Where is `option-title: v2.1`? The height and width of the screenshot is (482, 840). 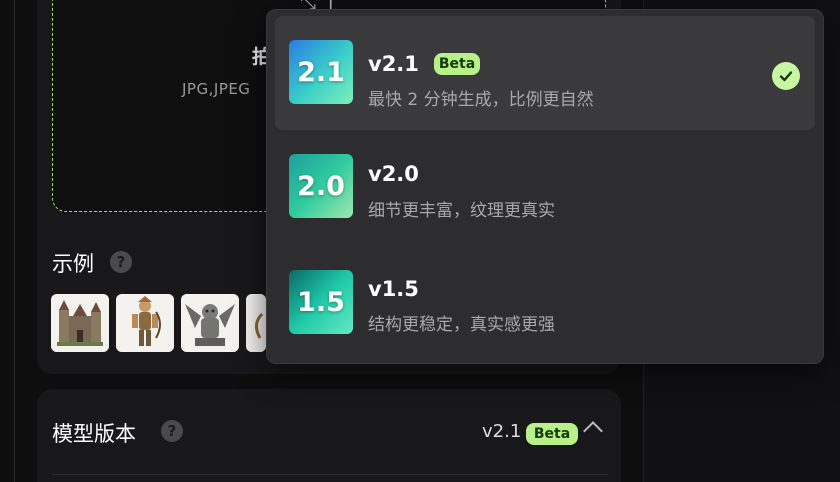 option-title: v2.1 is located at coordinates (393, 64).